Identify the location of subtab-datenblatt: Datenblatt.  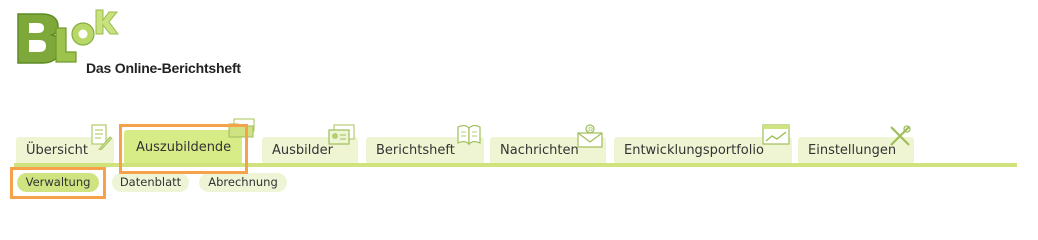
(150, 182).